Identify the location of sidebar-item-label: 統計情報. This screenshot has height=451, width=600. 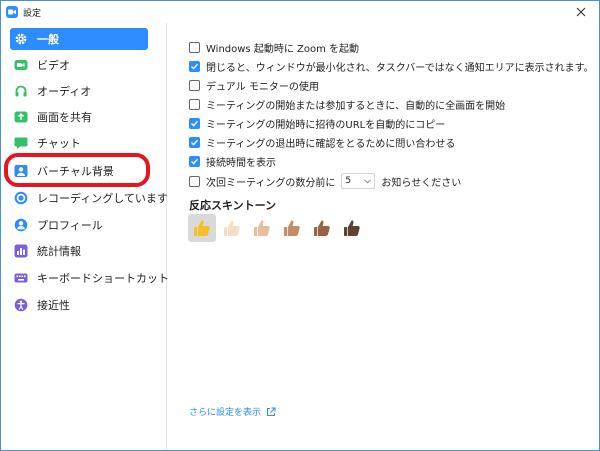
(59, 251).